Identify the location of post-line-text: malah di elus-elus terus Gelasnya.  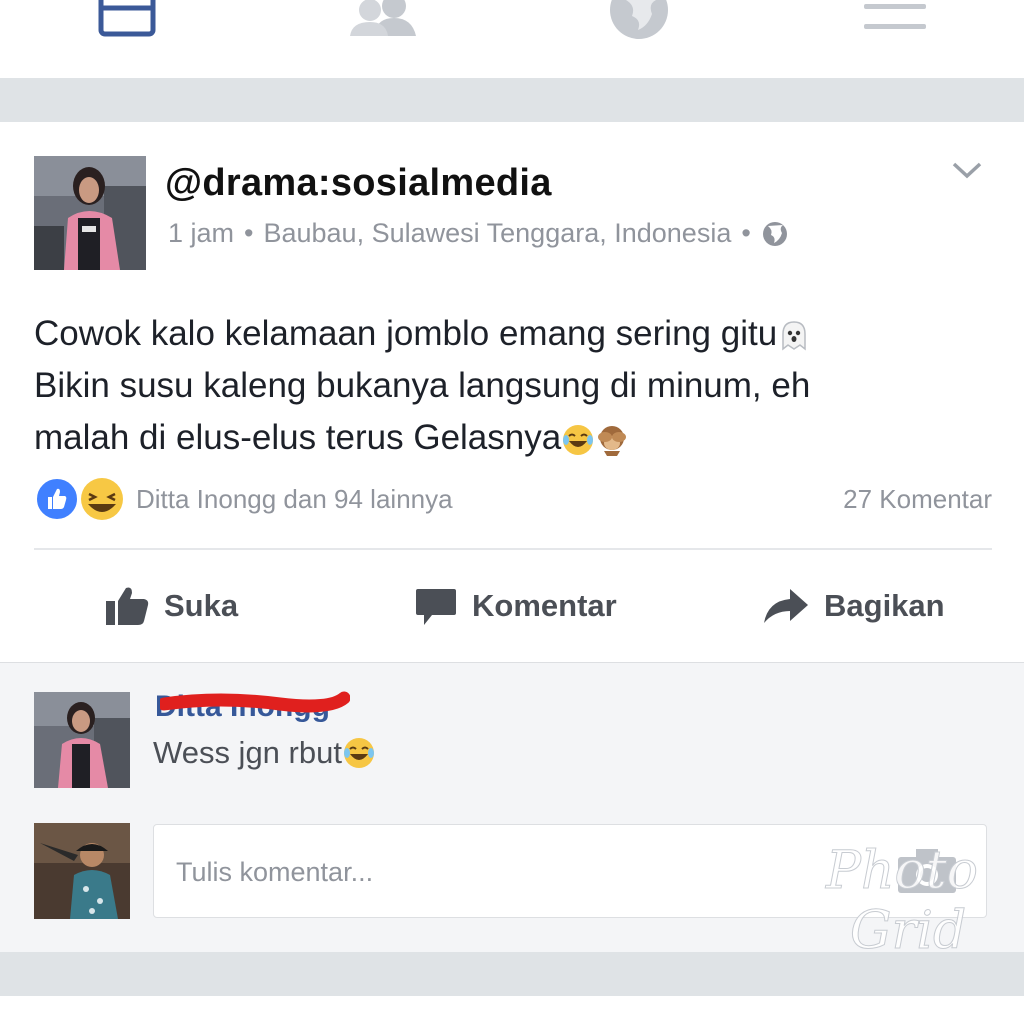
(298, 437).